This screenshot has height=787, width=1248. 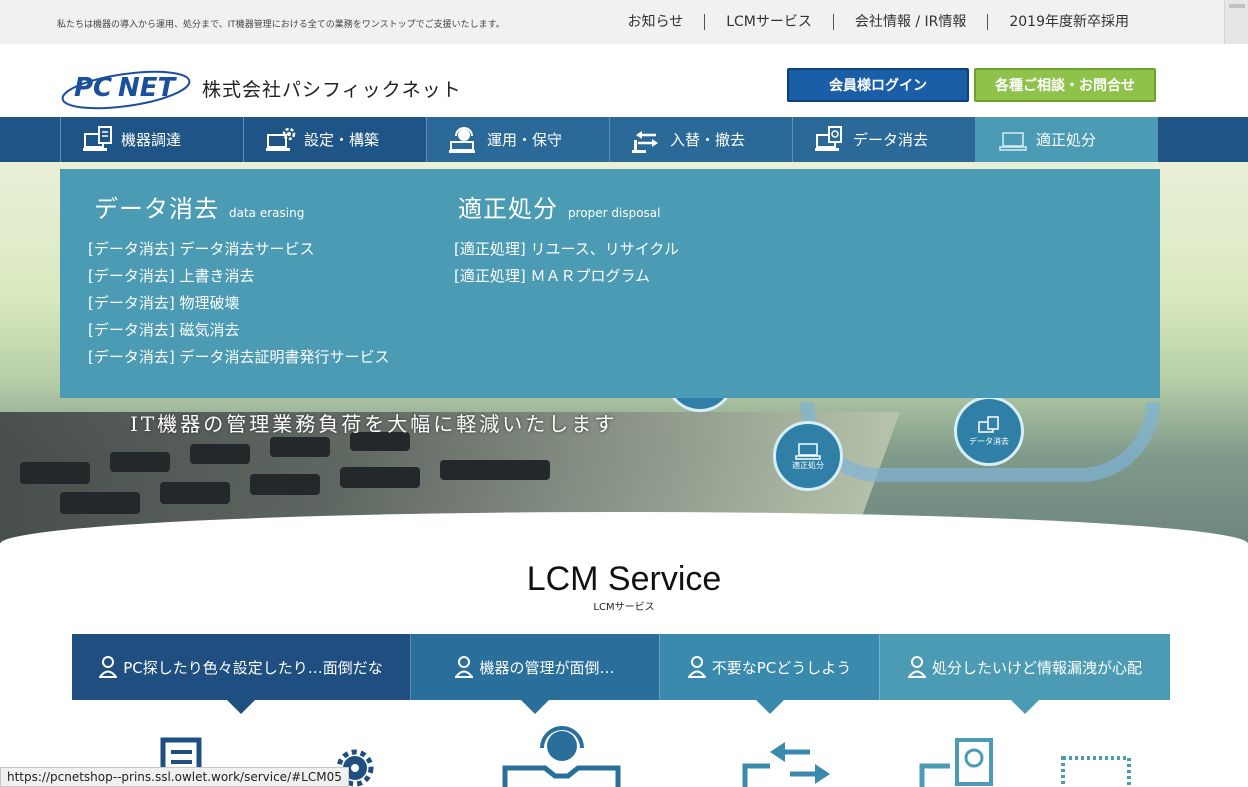 I want to click on contact-button: 各種ご相談・お問合せ, so click(x=1065, y=85).